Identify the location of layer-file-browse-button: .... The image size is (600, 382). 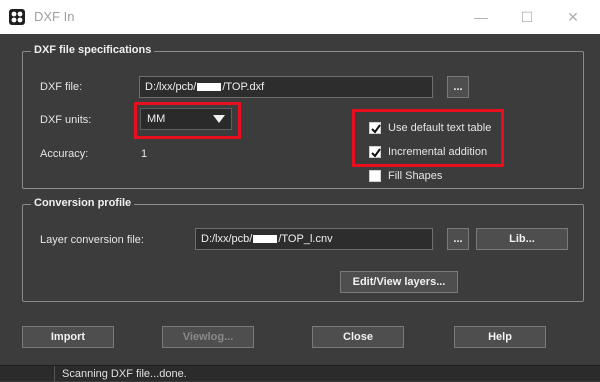
(458, 239).